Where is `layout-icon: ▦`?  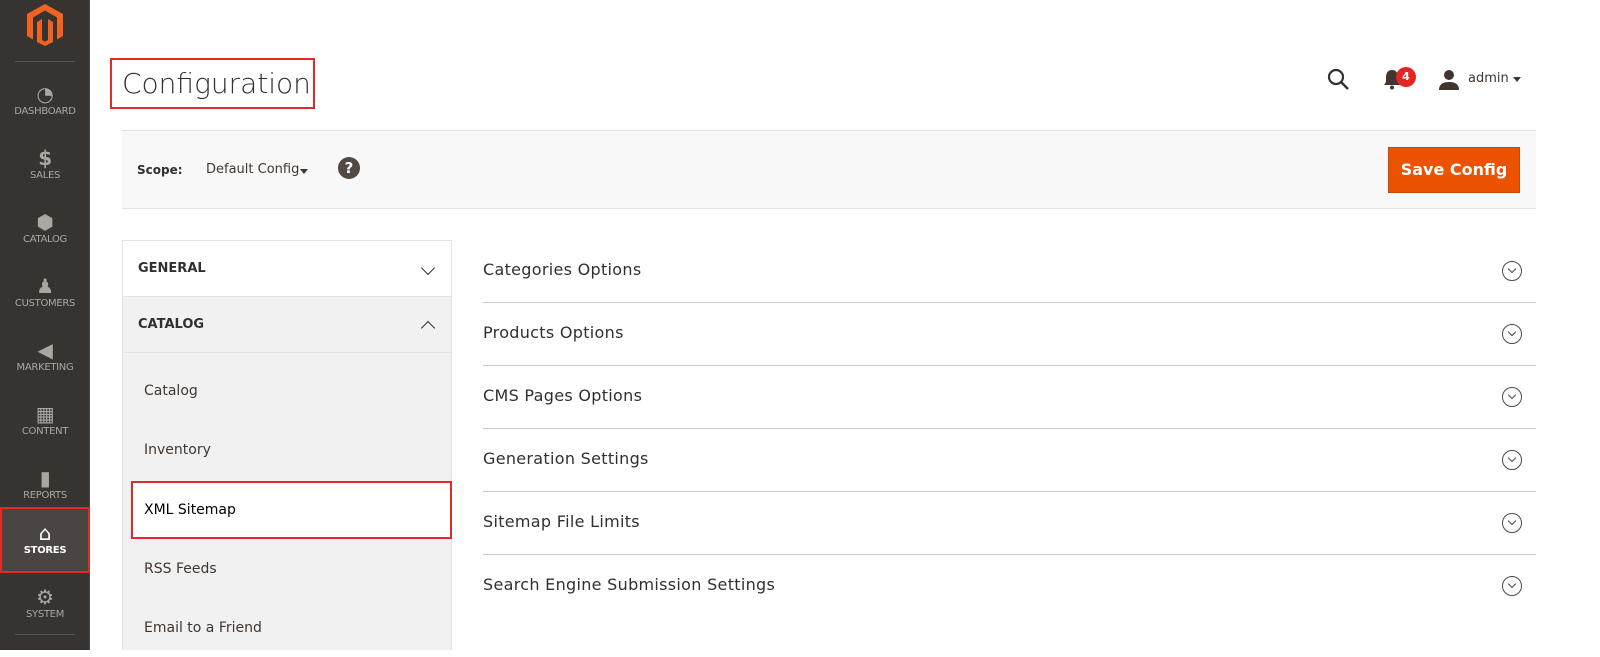
layout-icon: ▦ is located at coordinates (45, 414).